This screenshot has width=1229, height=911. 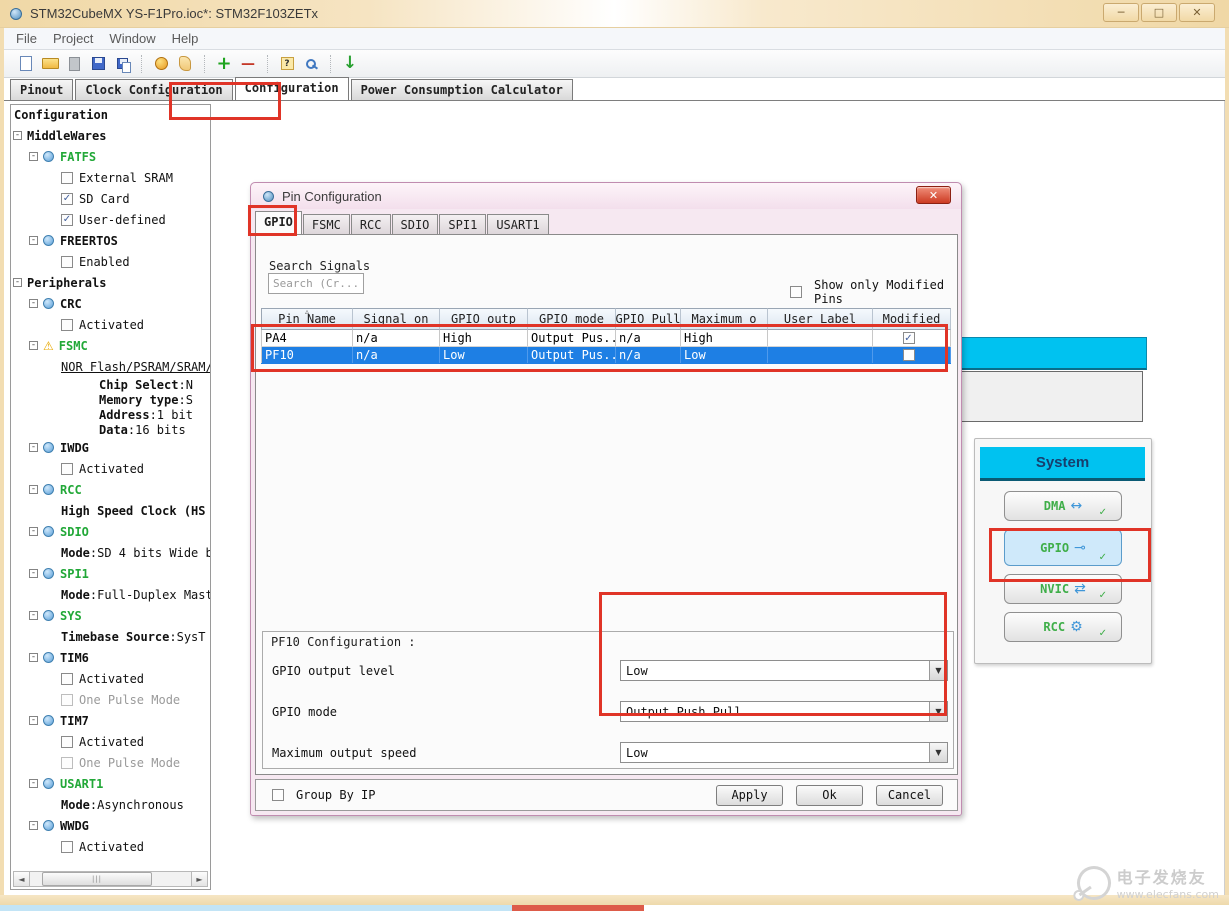 I want to click on tree-item: - SPI1, so click(x=110, y=573).